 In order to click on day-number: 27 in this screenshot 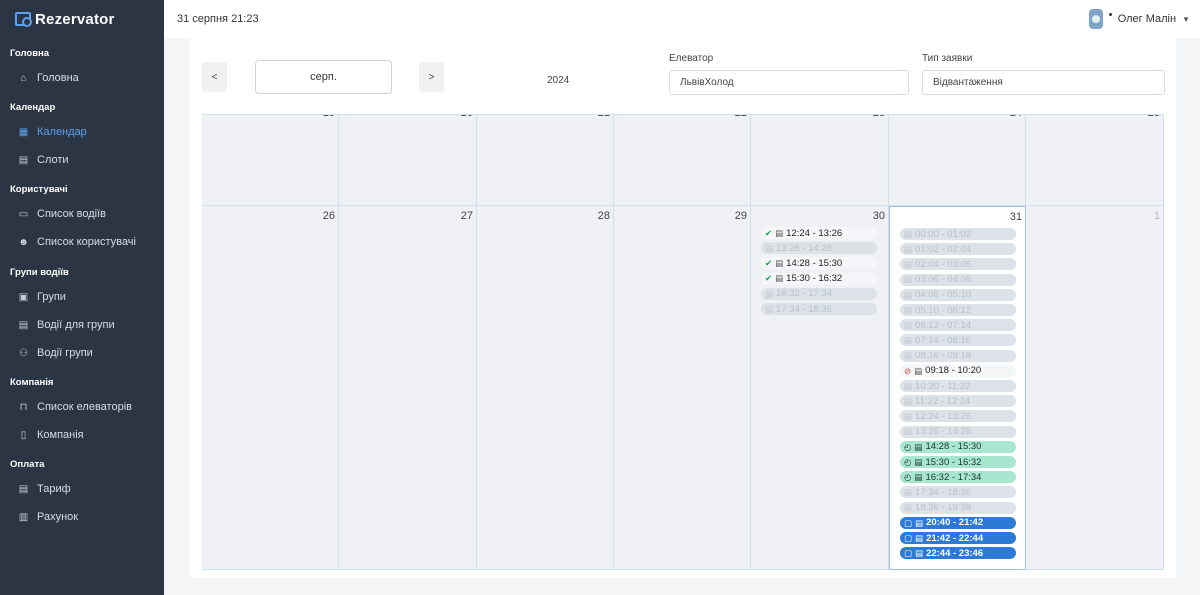, I will do `click(466, 216)`.